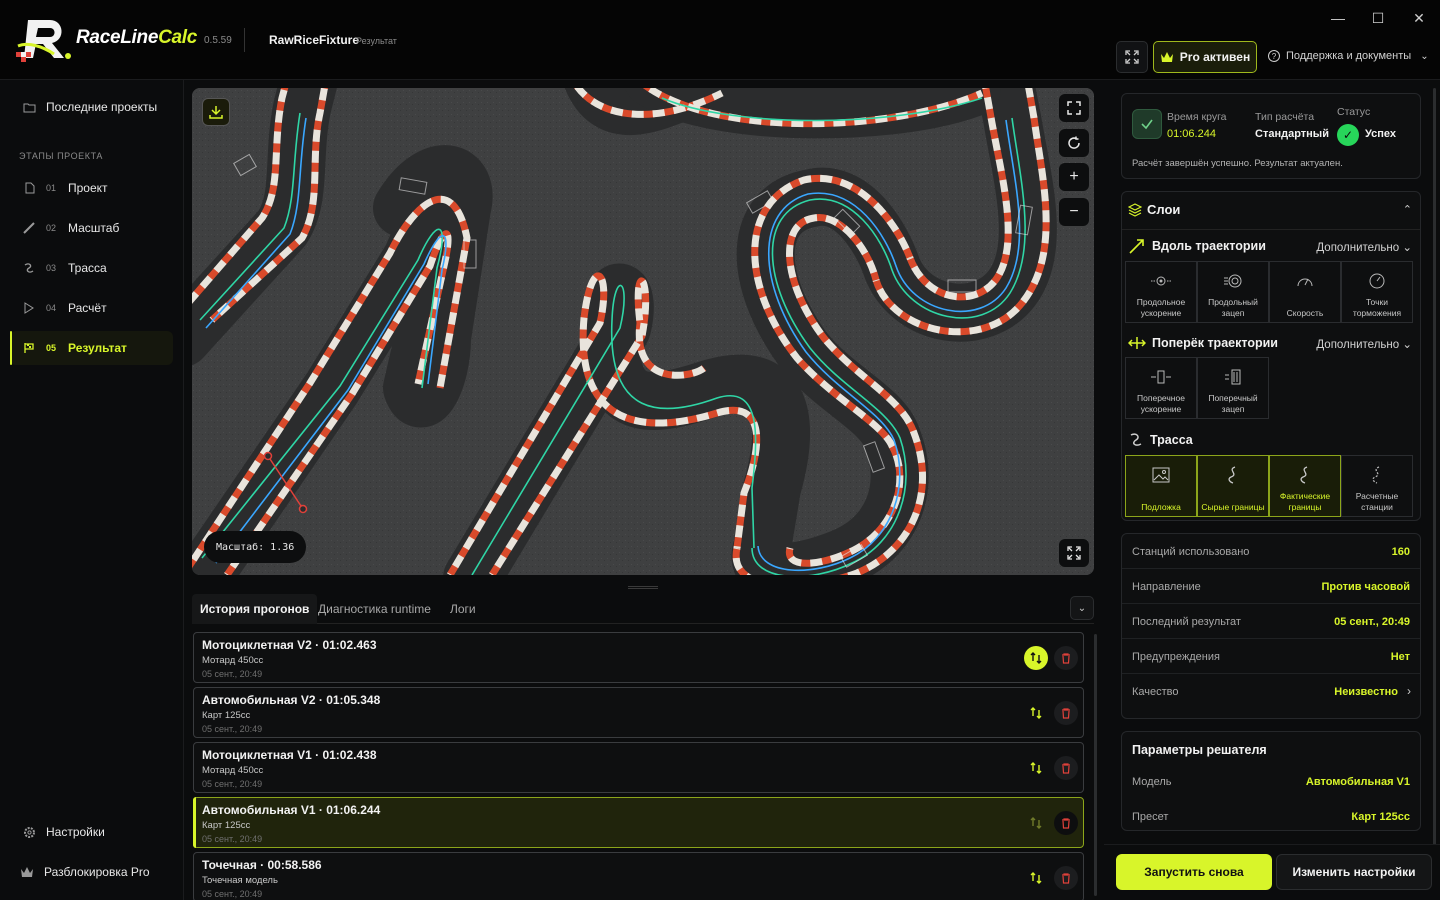  Describe the element at coordinates (218, 40) in the screenshot. I see `app-version: 0.5.59` at that location.